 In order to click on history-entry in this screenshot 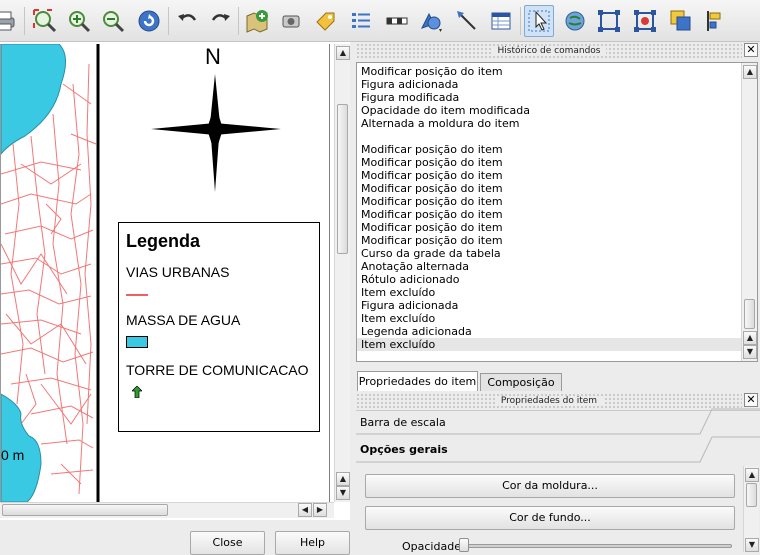, I will do `click(551, 136)`.